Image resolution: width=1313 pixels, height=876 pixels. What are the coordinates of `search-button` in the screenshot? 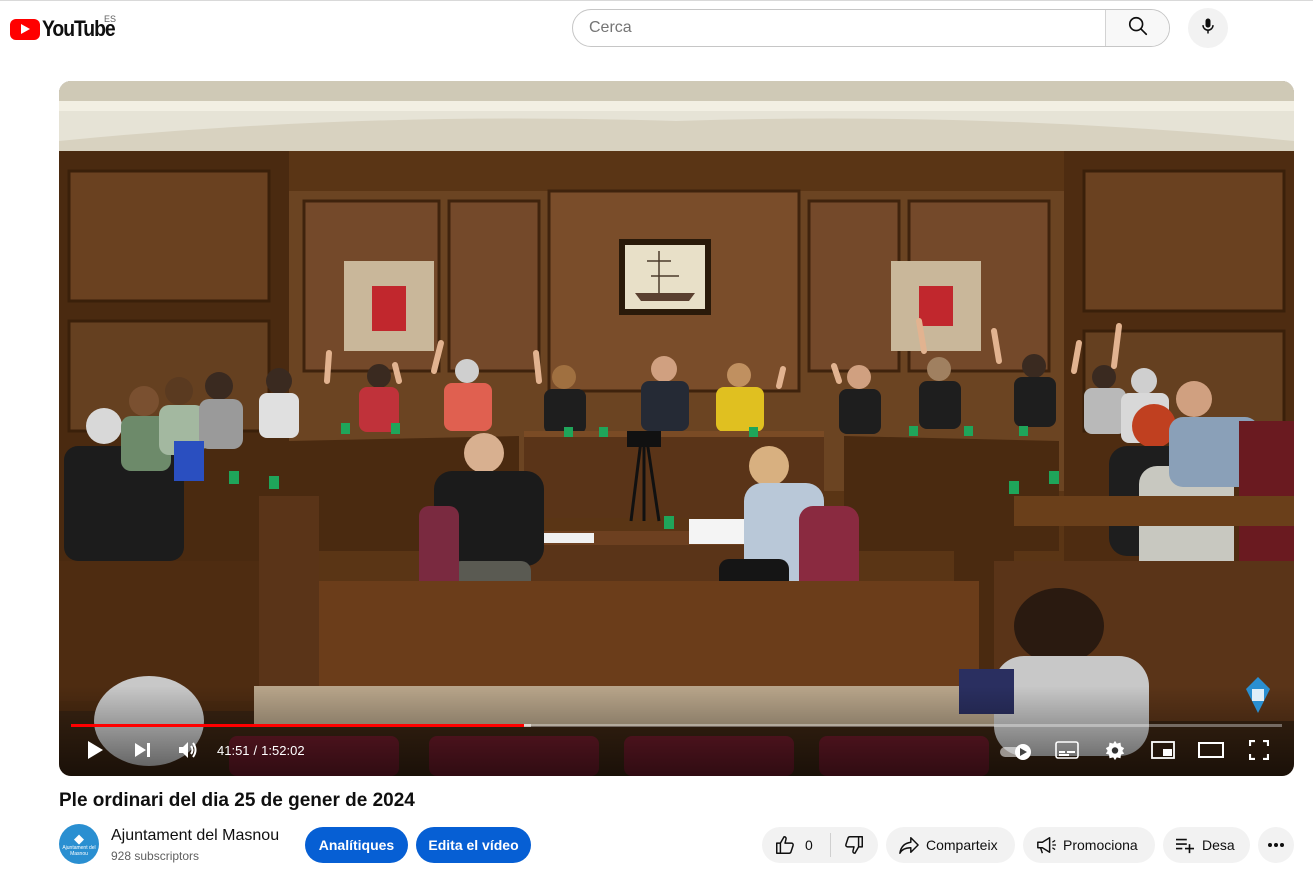 It's located at (1137, 28).